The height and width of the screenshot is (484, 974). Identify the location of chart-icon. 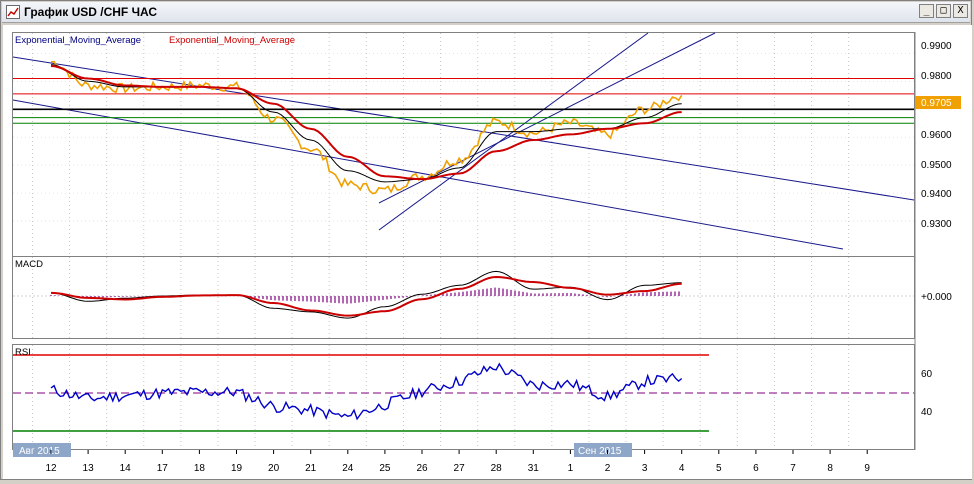
(13, 12).